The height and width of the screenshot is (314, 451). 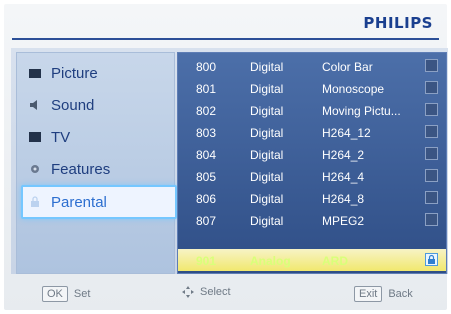 What do you see at coordinates (79, 202) in the screenshot?
I see `sidebar-item-label: Parental` at bounding box center [79, 202].